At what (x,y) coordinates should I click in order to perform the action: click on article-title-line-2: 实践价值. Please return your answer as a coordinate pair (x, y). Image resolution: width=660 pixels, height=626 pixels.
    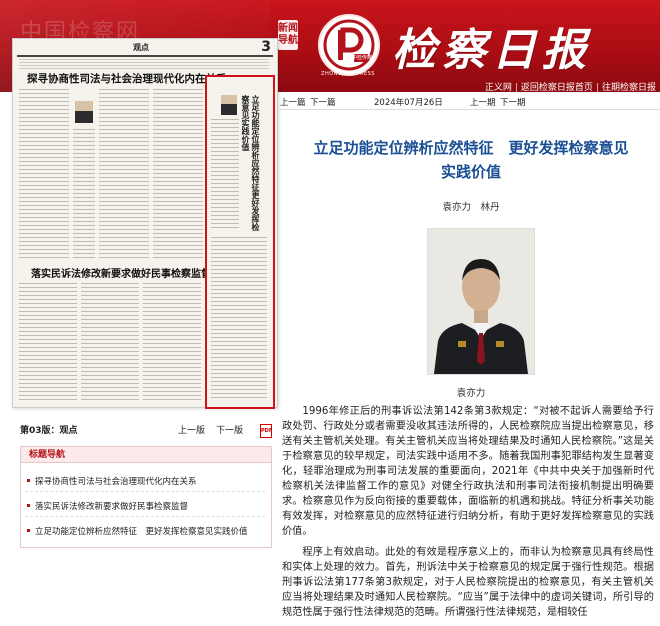
    Looking at the image, I should click on (470, 172).